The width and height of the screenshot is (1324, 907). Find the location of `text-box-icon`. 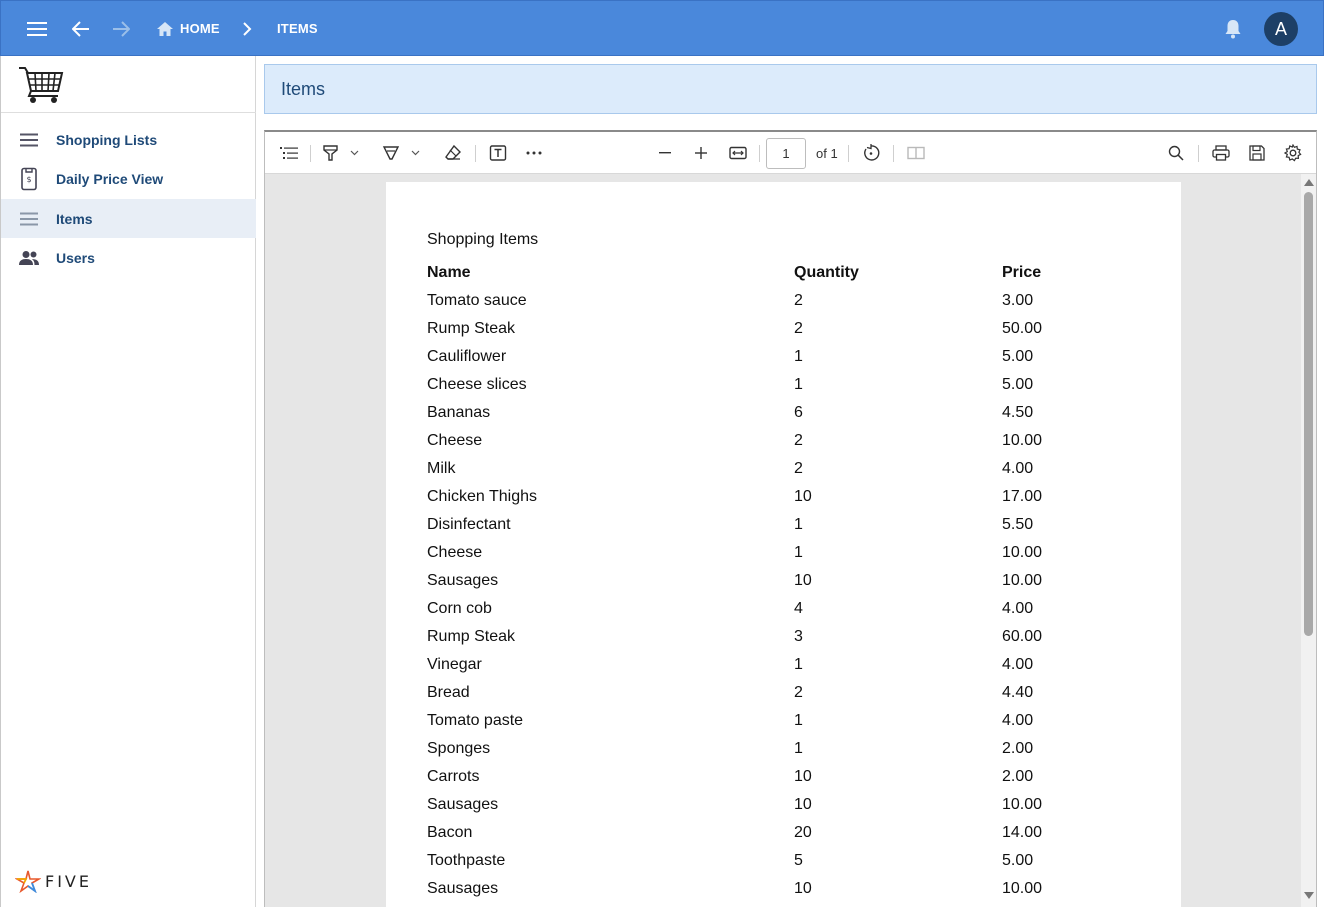

text-box-icon is located at coordinates (498, 153).